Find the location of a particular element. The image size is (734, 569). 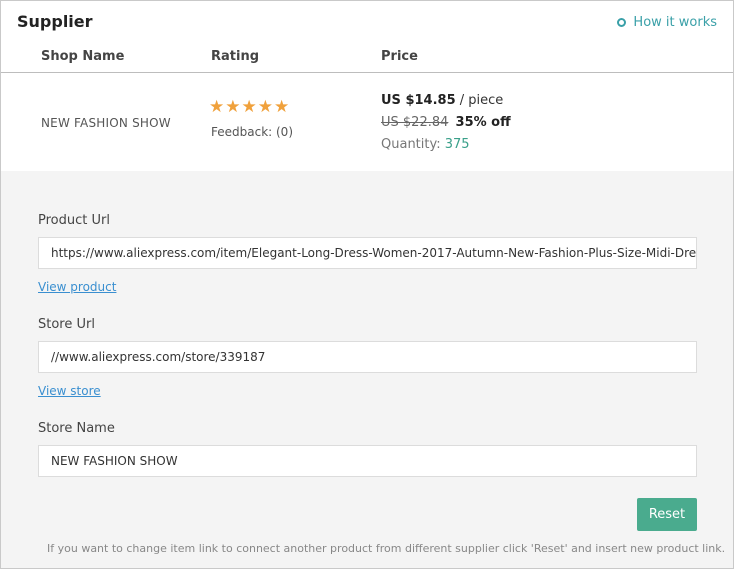

current-price: US $14.85 / piece is located at coordinates (442, 100).